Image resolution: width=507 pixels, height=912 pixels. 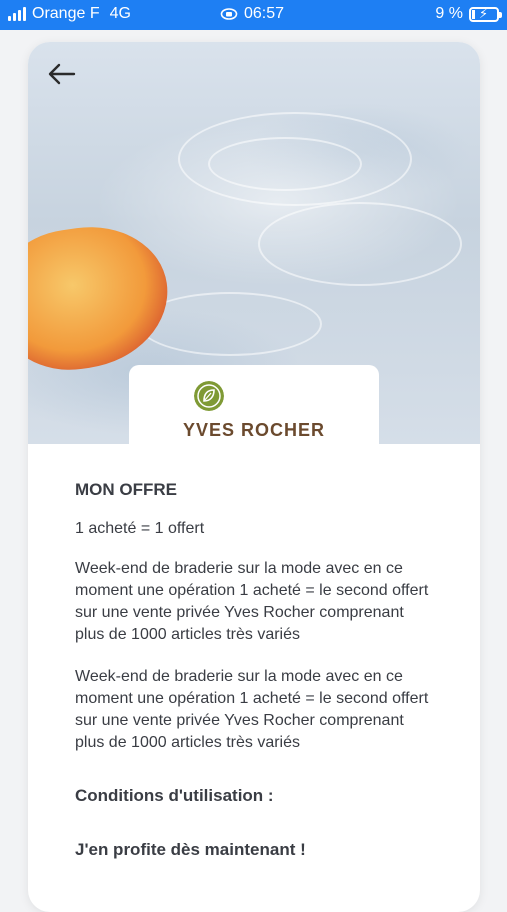 I want to click on network-type: 4G, so click(x=120, y=13).